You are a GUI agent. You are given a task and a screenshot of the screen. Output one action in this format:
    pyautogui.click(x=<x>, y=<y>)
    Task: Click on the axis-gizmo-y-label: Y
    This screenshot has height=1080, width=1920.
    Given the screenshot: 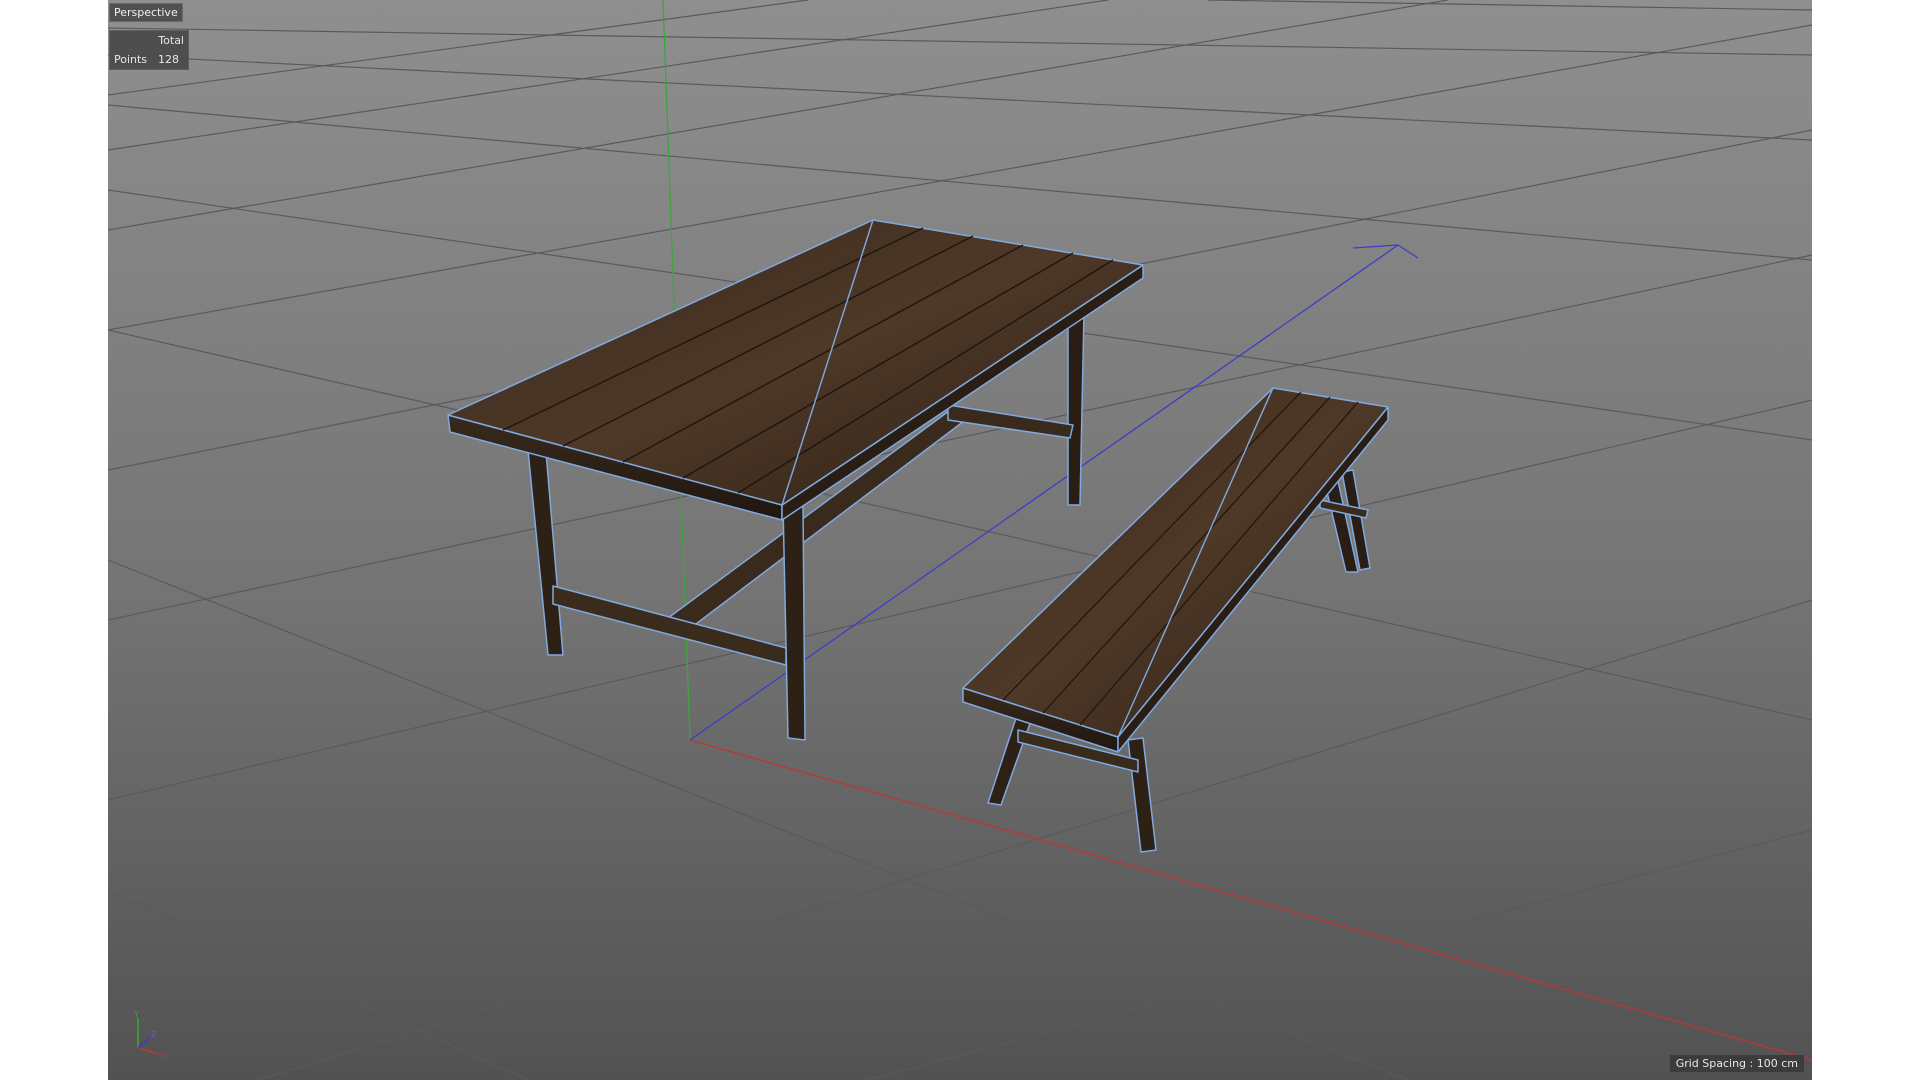 What is the action you would take?
    pyautogui.click(x=136, y=1014)
    